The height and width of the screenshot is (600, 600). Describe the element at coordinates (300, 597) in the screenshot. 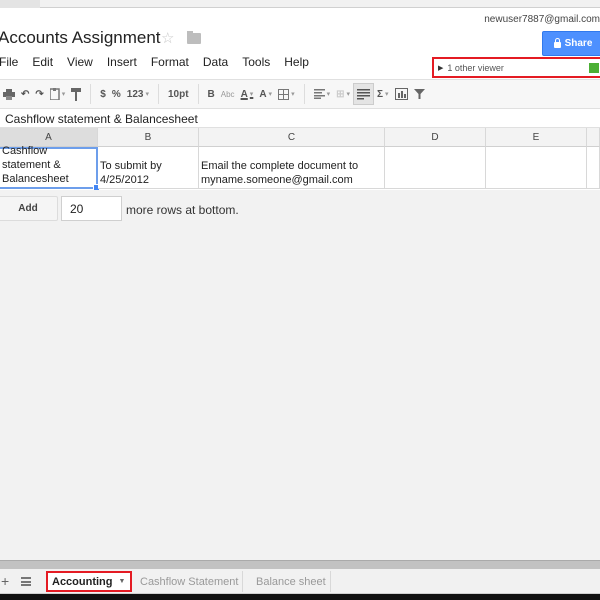

I see `screen-edge` at that location.